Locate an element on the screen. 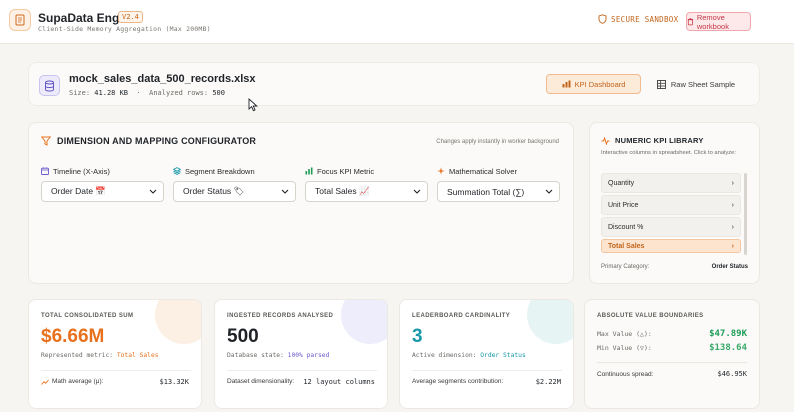  active-dimension-label: Active dimension: is located at coordinates (444, 355).